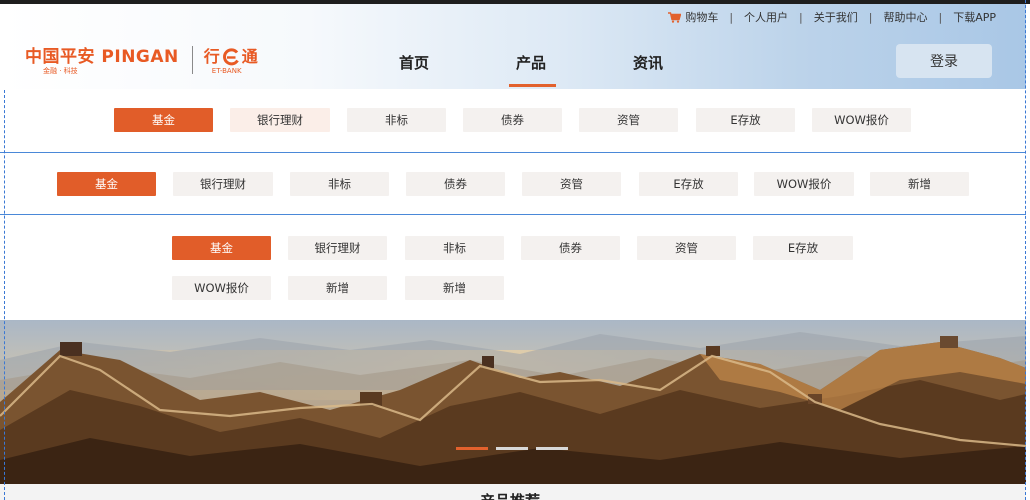  I want to click on product-tabs-row-1: 基金 银行理财 非标 债券 资管 E存放 WOW报价, so click(513, 120).